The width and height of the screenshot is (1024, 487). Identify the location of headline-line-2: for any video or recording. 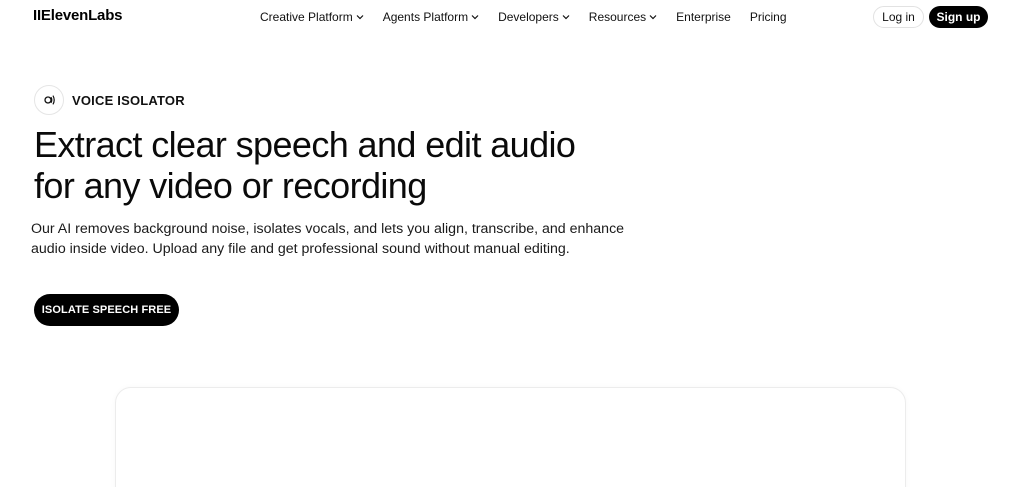
(230, 185).